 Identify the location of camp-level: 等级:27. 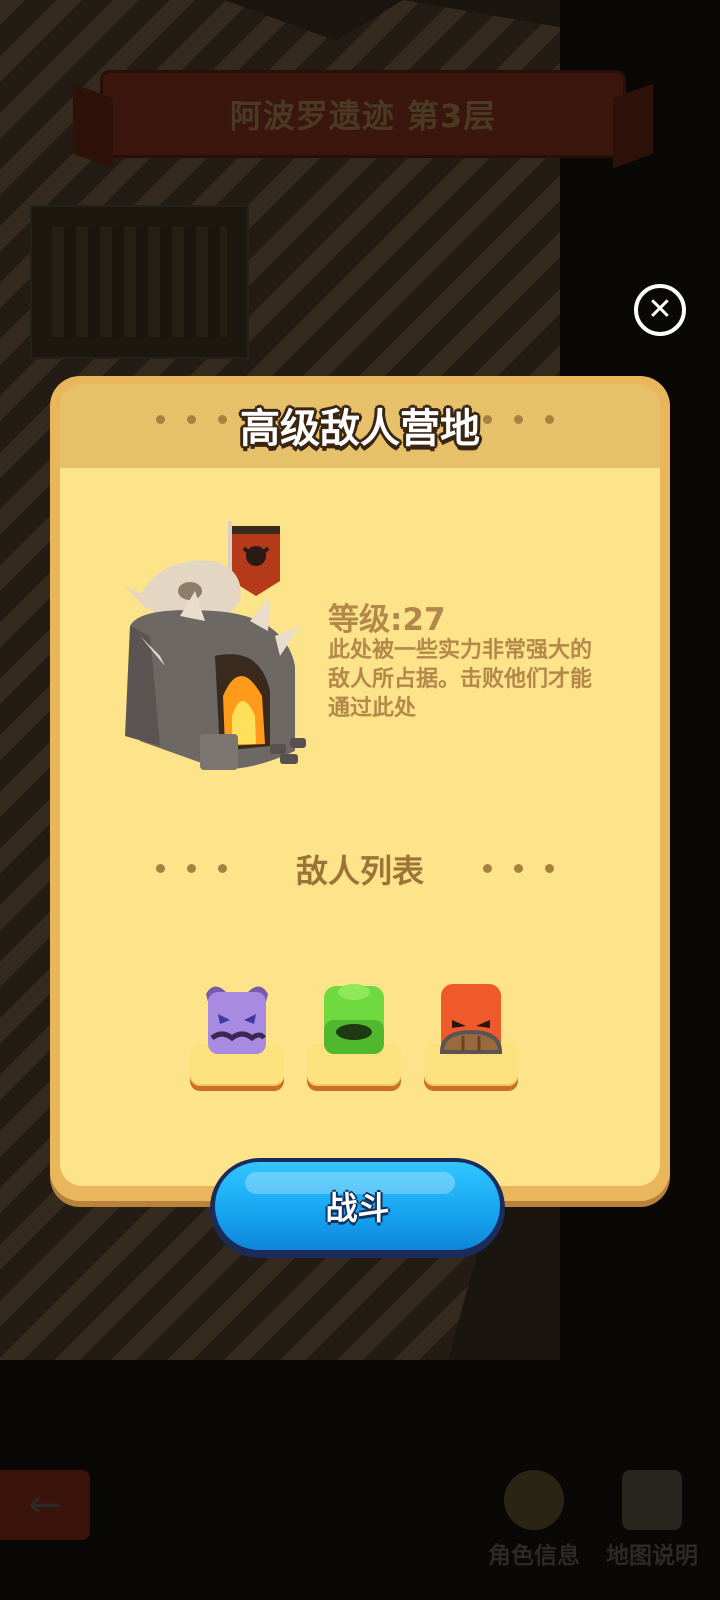
(387, 620).